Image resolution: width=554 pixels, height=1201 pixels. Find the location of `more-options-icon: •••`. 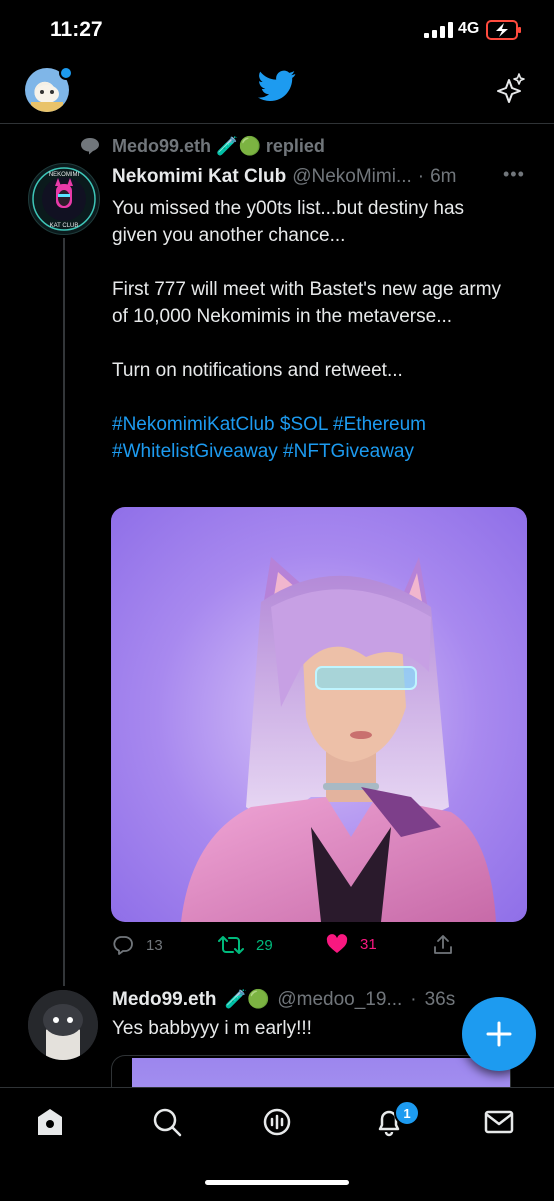

more-options-icon: ••• is located at coordinates (514, 174).